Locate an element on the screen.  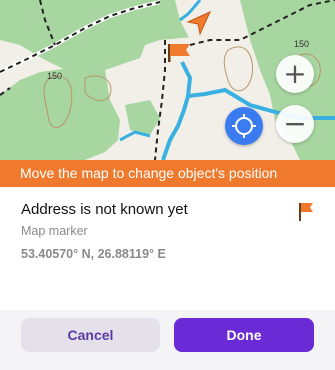
address-title: Address is not known yet is located at coordinates (104, 209).